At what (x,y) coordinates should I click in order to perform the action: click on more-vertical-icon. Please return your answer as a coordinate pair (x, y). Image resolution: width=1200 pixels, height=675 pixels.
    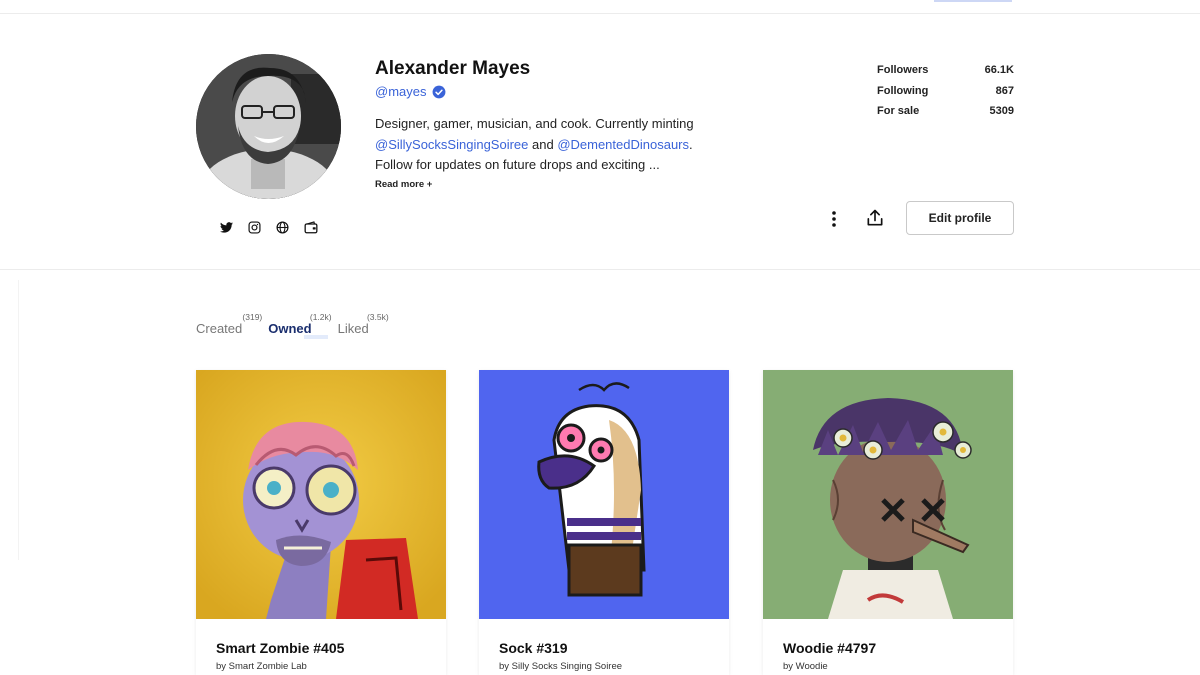
    Looking at the image, I should click on (834, 219).